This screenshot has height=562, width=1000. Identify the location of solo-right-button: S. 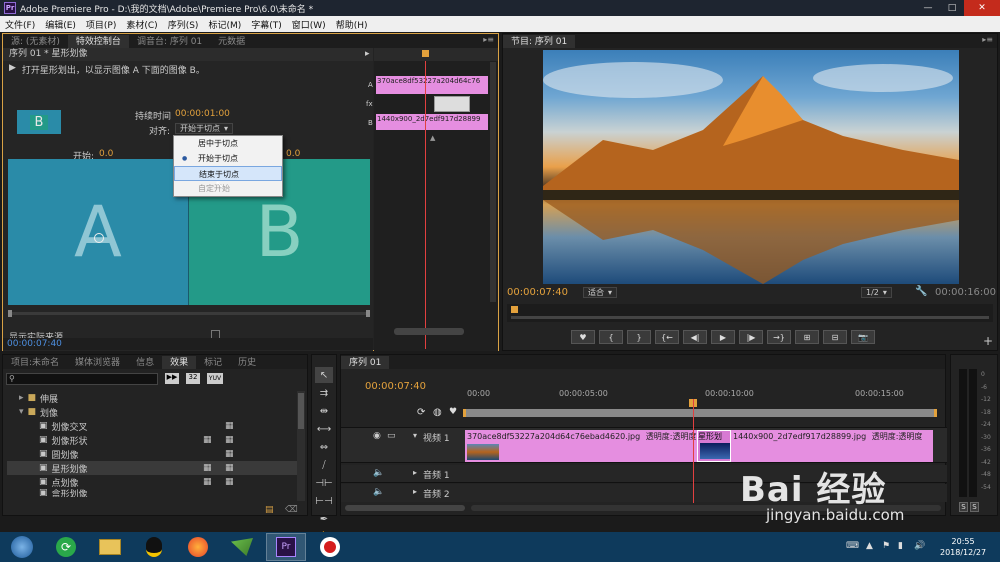
(974, 507).